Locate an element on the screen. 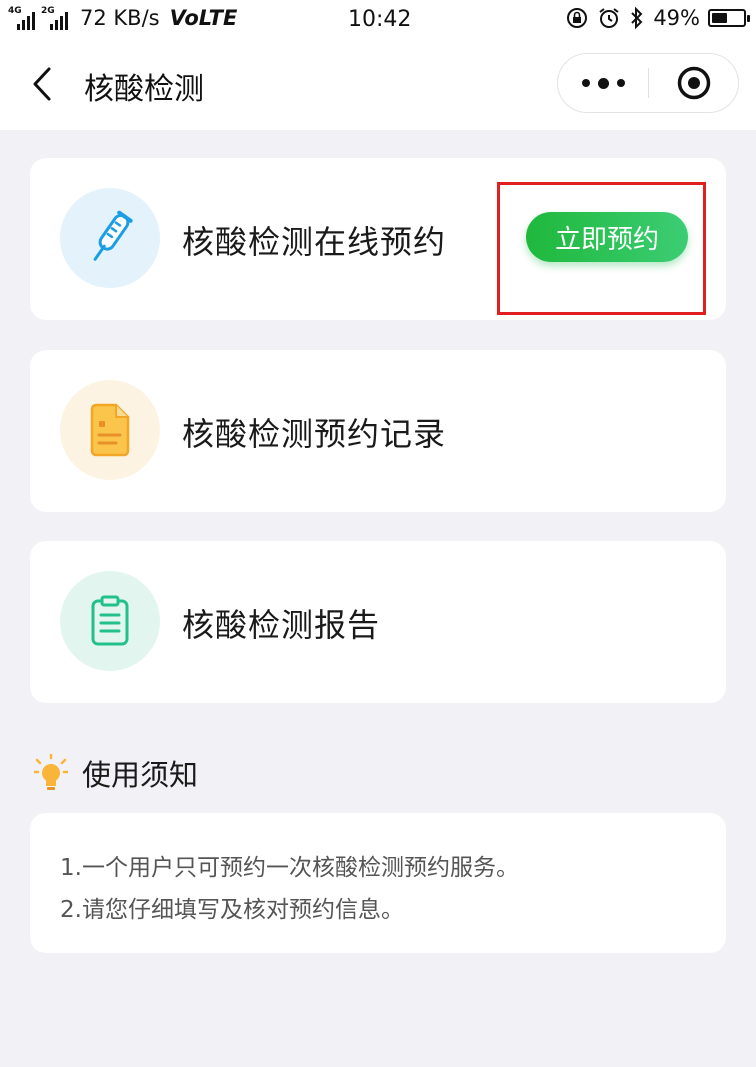 The width and height of the screenshot is (756, 1067). close-button is located at coordinates (694, 83).